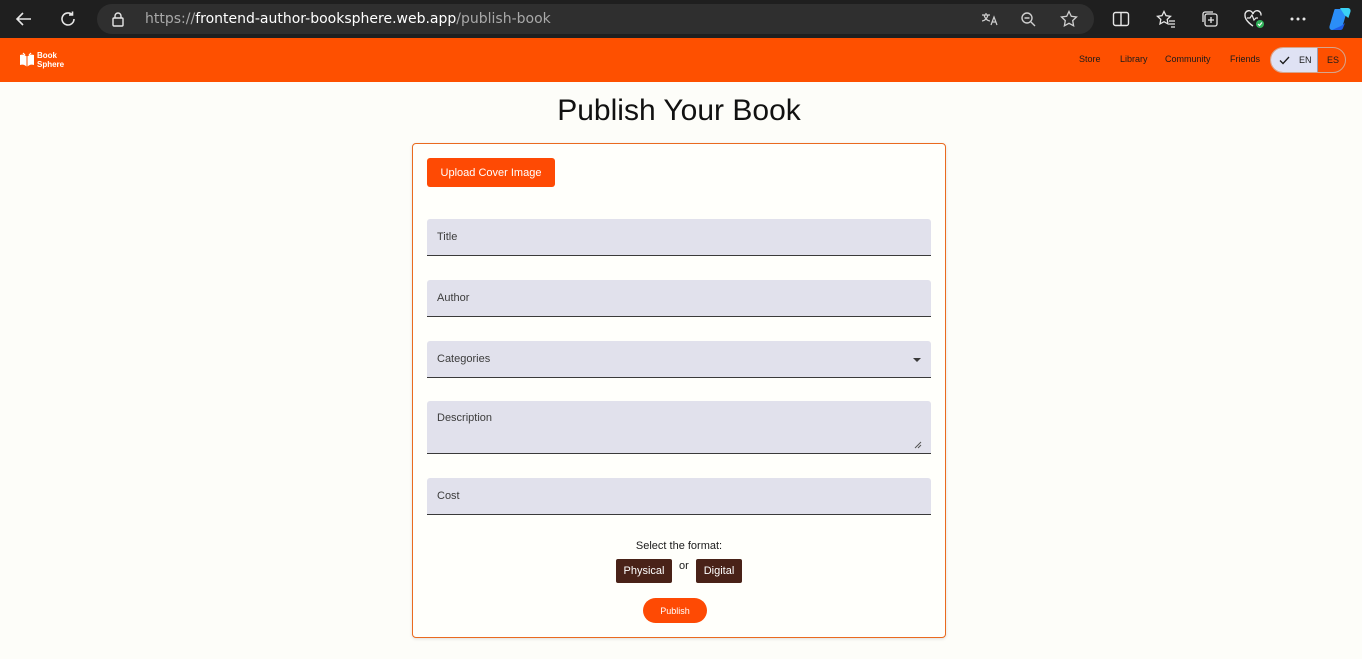 Image resolution: width=1362 pixels, height=659 pixels. What do you see at coordinates (1069, 19) in the screenshot?
I see `favorite-star-icon` at bounding box center [1069, 19].